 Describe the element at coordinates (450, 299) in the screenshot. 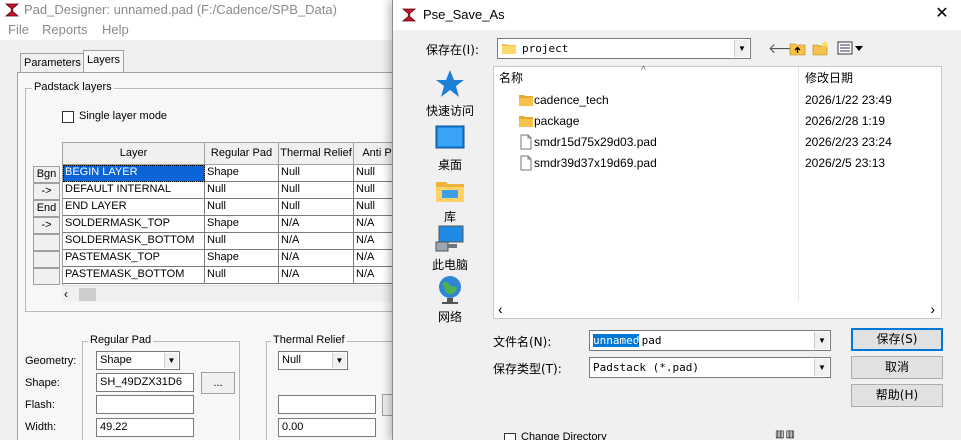

I see `place-network: 网络` at that location.